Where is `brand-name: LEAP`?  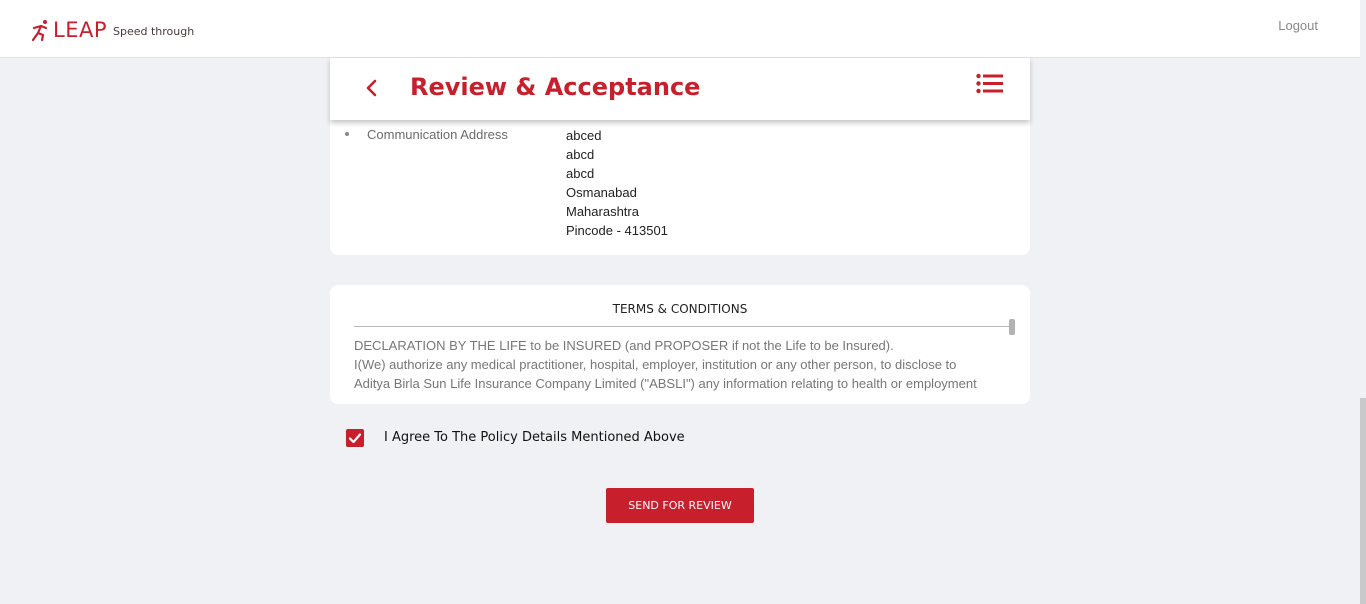 brand-name: LEAP is located at coordinates (80, 30).